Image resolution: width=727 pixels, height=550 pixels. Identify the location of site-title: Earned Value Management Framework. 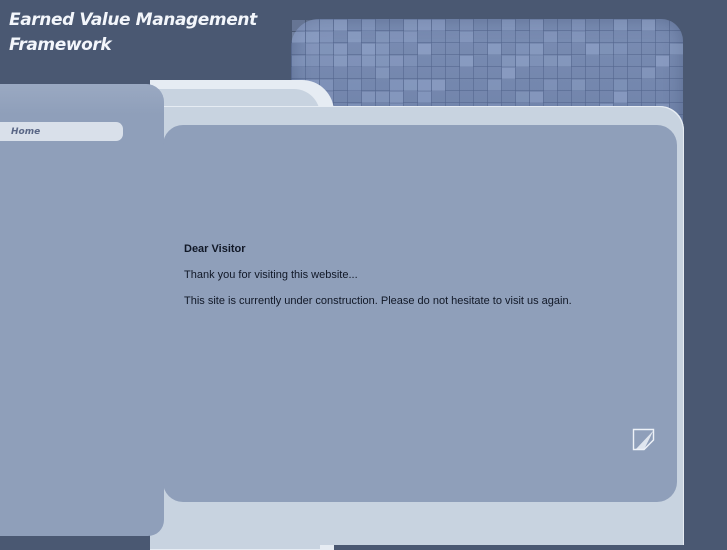
(139, 33).